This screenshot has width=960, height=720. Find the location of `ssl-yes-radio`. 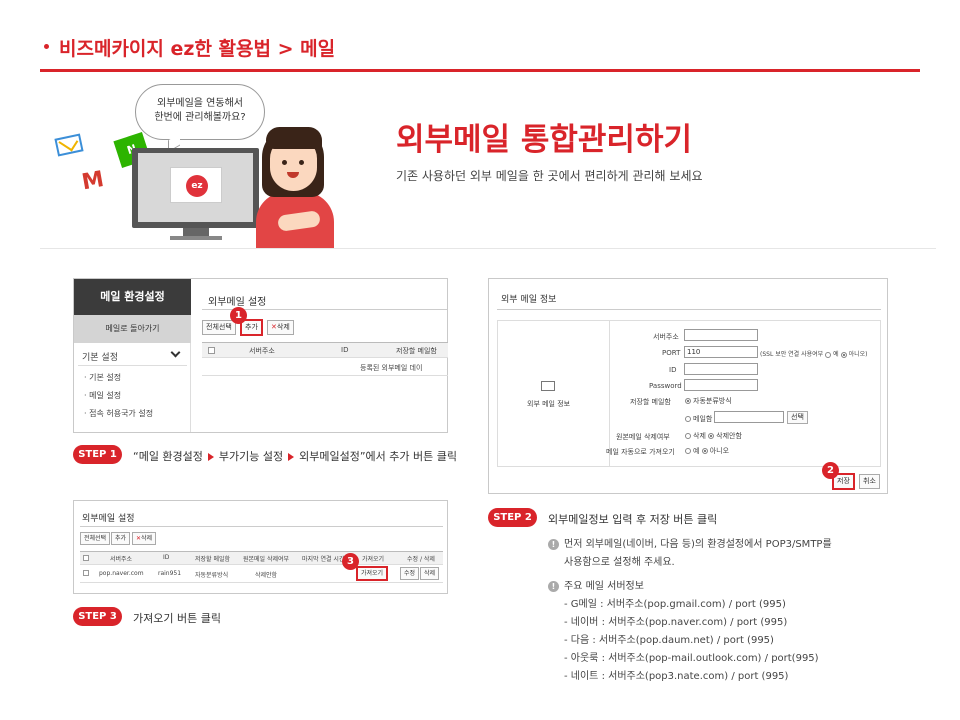

ssl-yes-radio is located at coordinates (828, 354).